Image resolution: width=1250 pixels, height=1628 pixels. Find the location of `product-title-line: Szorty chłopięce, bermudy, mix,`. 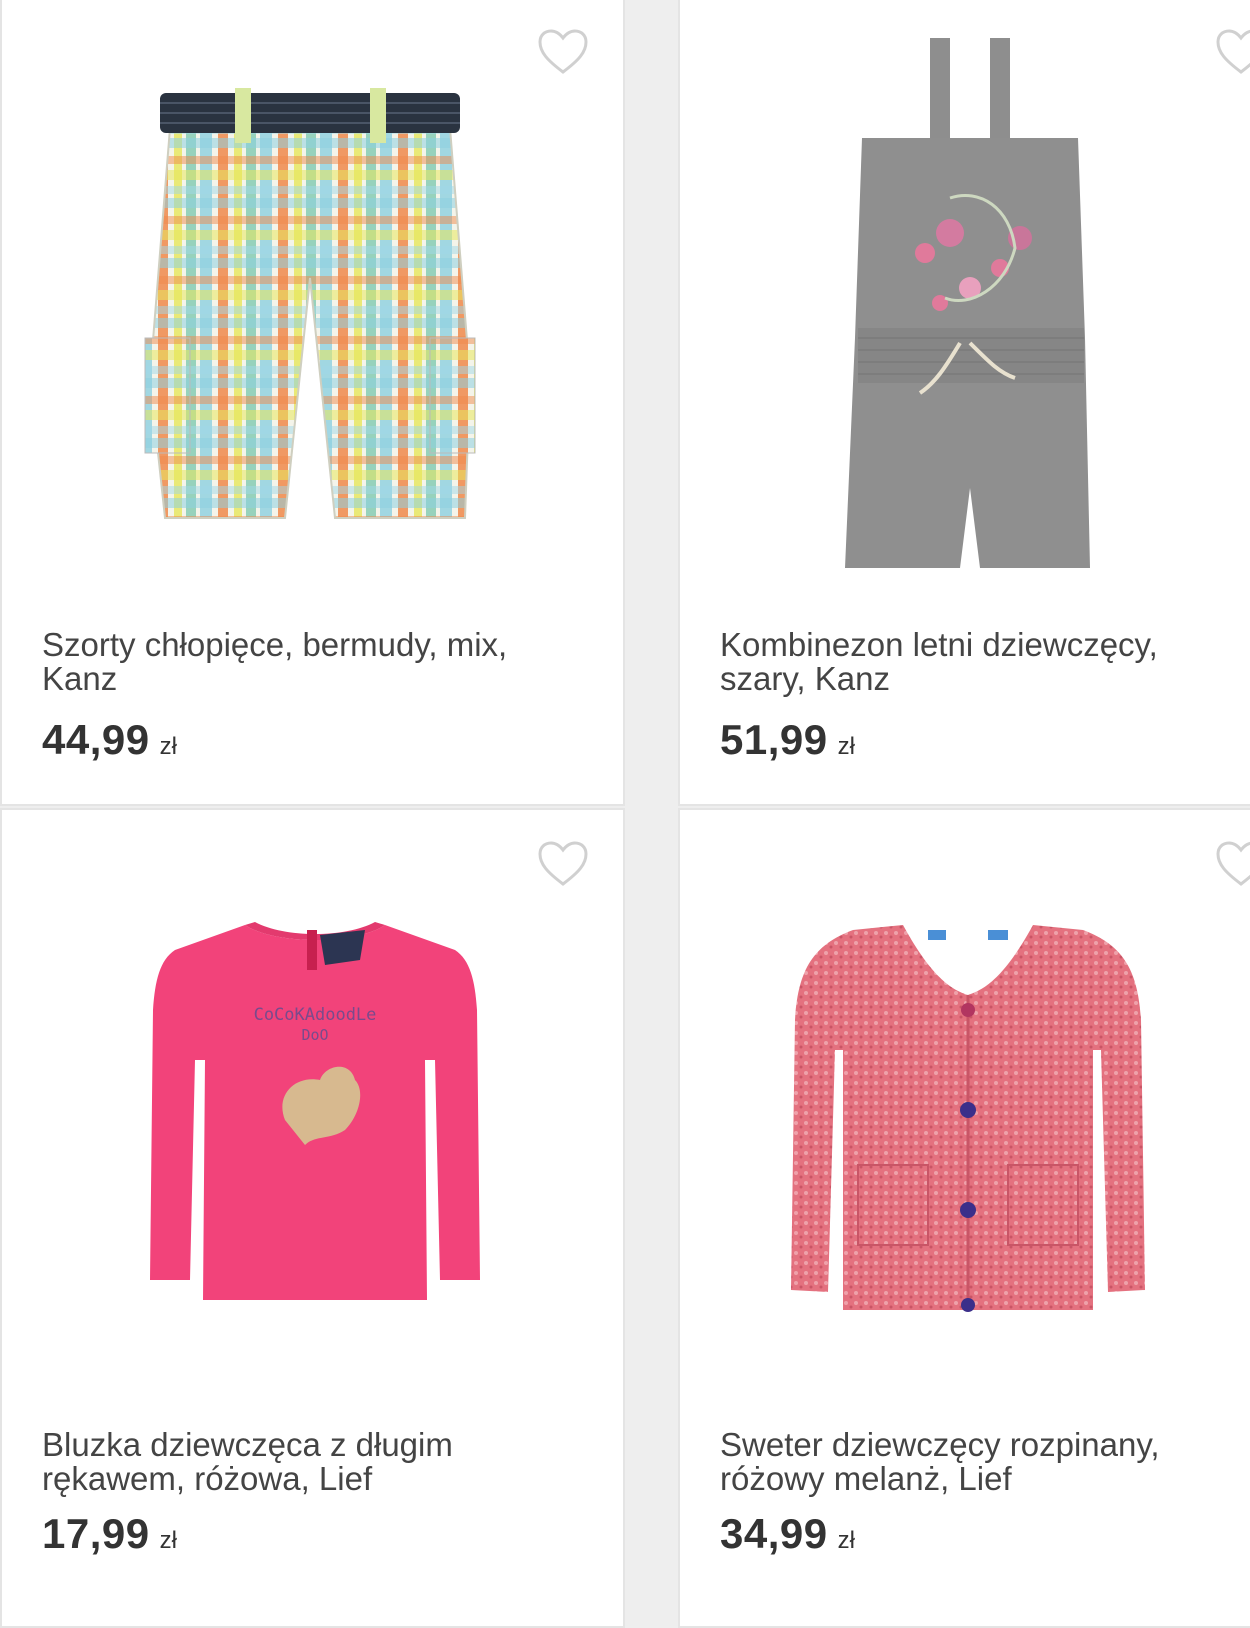

product-title-line: Szorty chłopięce, bermudy, mix, is located at coordinates (275, 644).